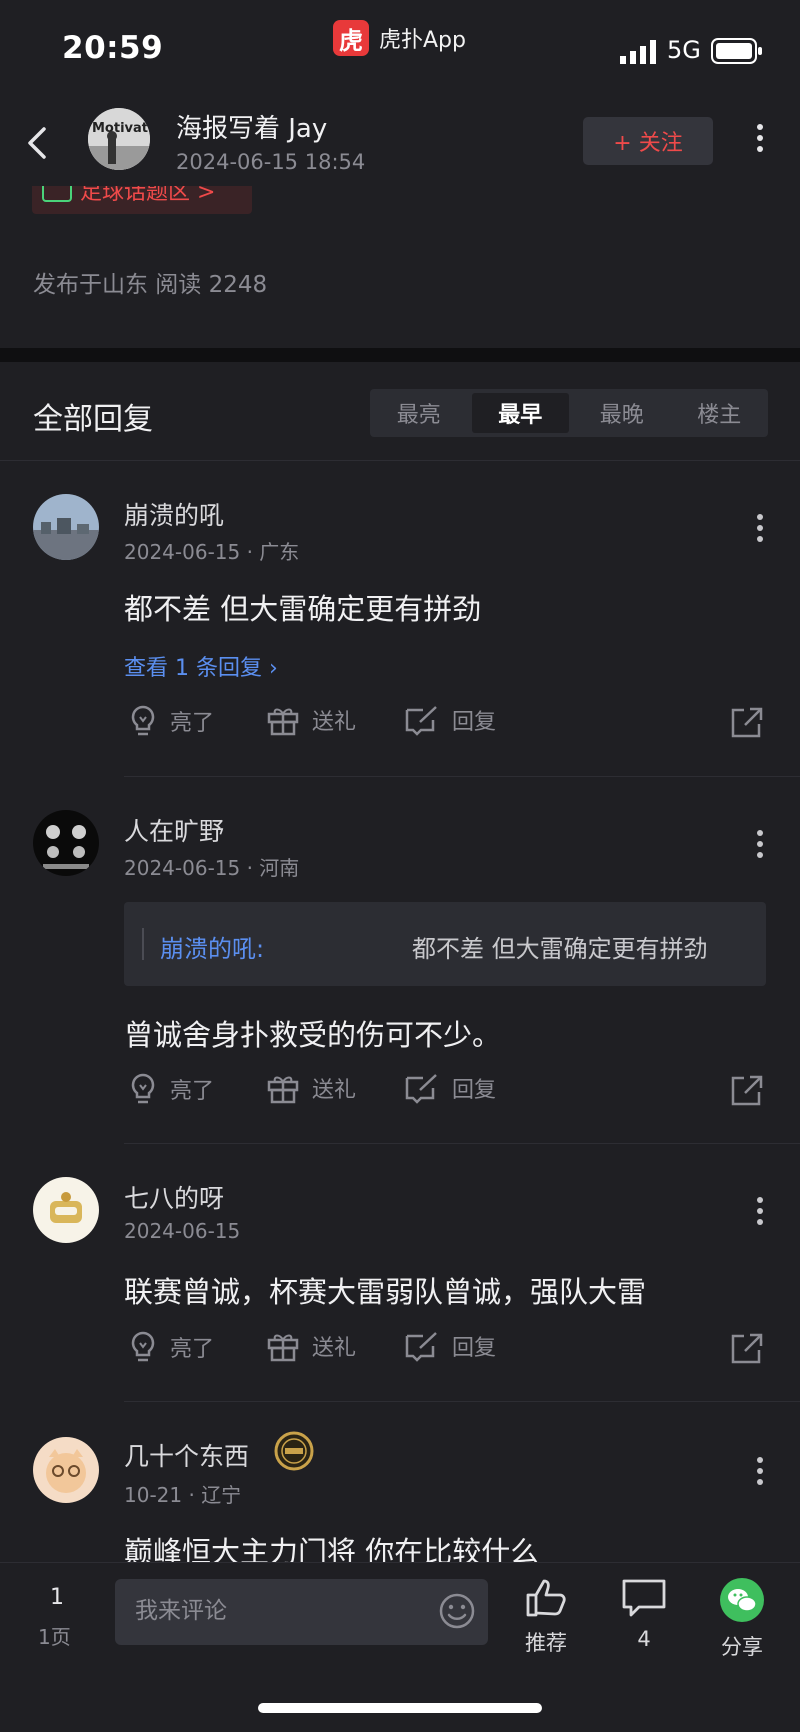  Describe the element at coordinates (684, 50) in the screenshot. I see `network-type: 5G` at that location.